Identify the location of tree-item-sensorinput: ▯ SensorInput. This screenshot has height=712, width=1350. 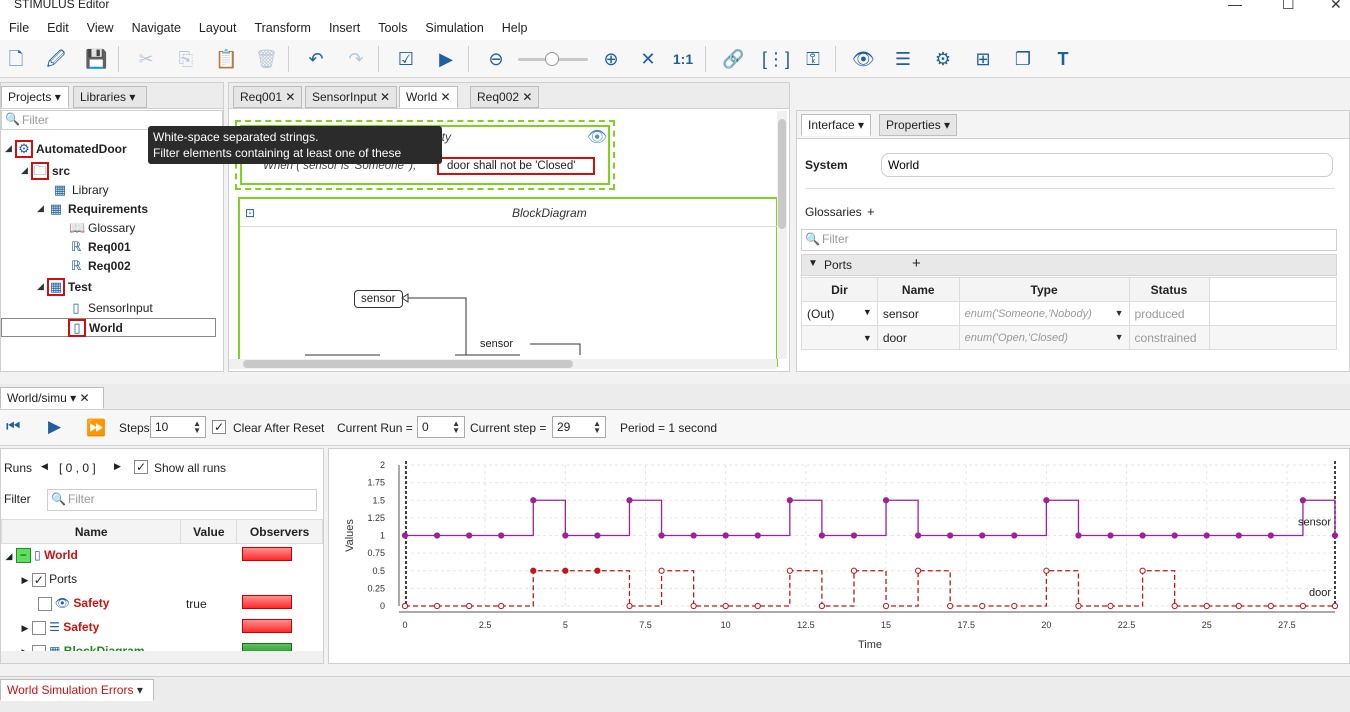
(110, 307).